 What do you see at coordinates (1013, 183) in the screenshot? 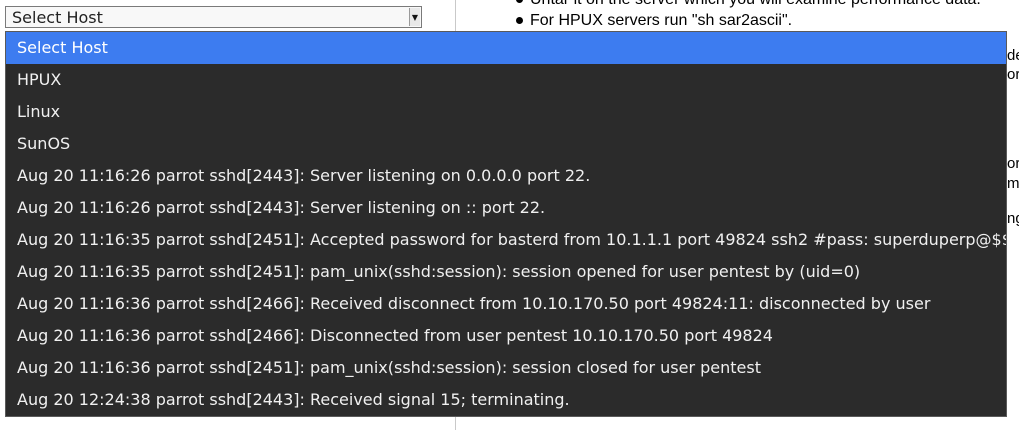
I see `clipped-text-fragment: ma` at bounding box center [1013, 183].